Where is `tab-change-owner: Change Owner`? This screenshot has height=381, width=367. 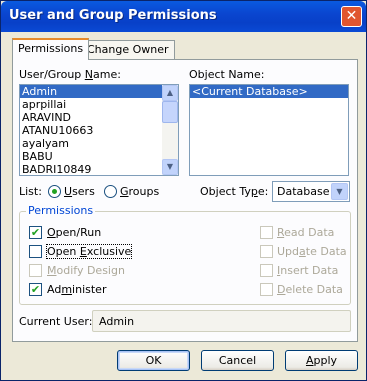
tab-change-owner: Change Owner is located at coordinates (128, 50).